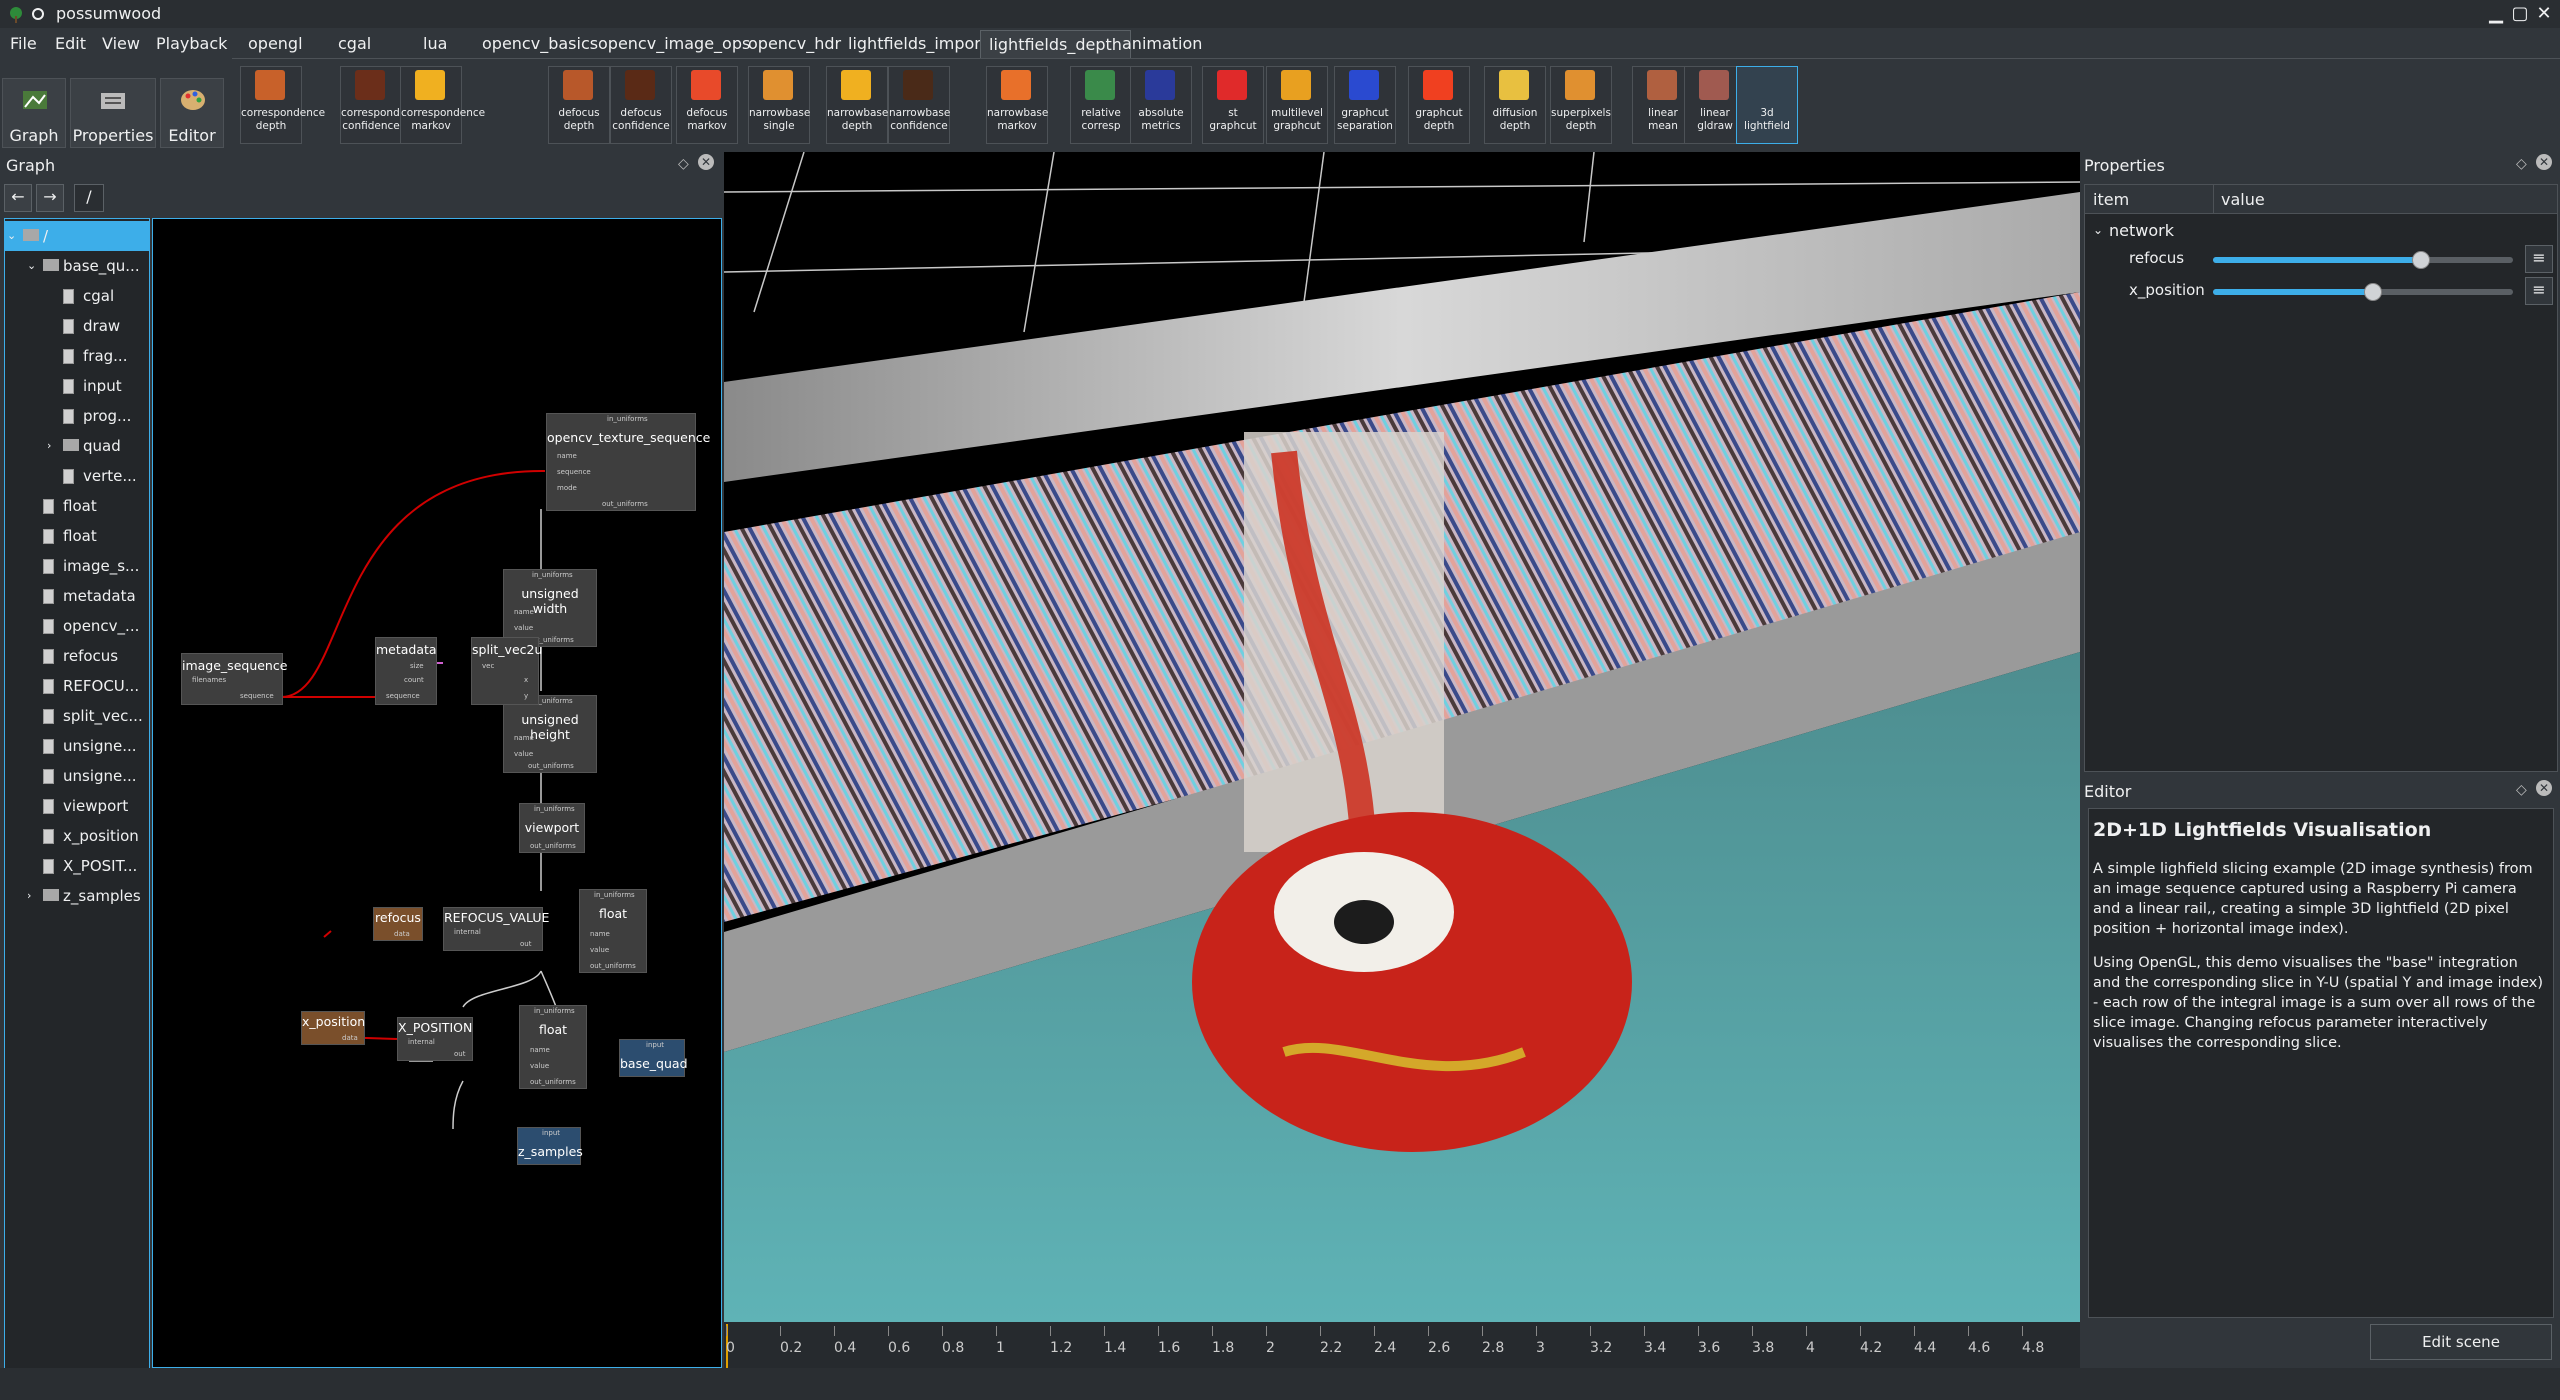 This screenshot has height=1400, width=2560. Describe the element at coordinates (1581, 105) in the screenshot. I see `tool-superpixels-depth: superpixels depth` at that location.